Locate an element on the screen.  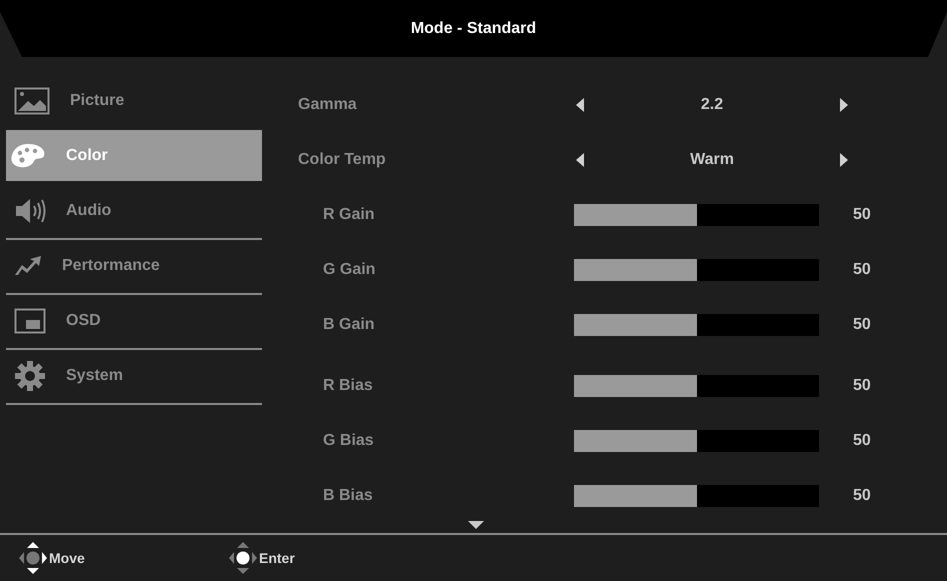
setting-label: B Gain is located at coordinates (349, 324).